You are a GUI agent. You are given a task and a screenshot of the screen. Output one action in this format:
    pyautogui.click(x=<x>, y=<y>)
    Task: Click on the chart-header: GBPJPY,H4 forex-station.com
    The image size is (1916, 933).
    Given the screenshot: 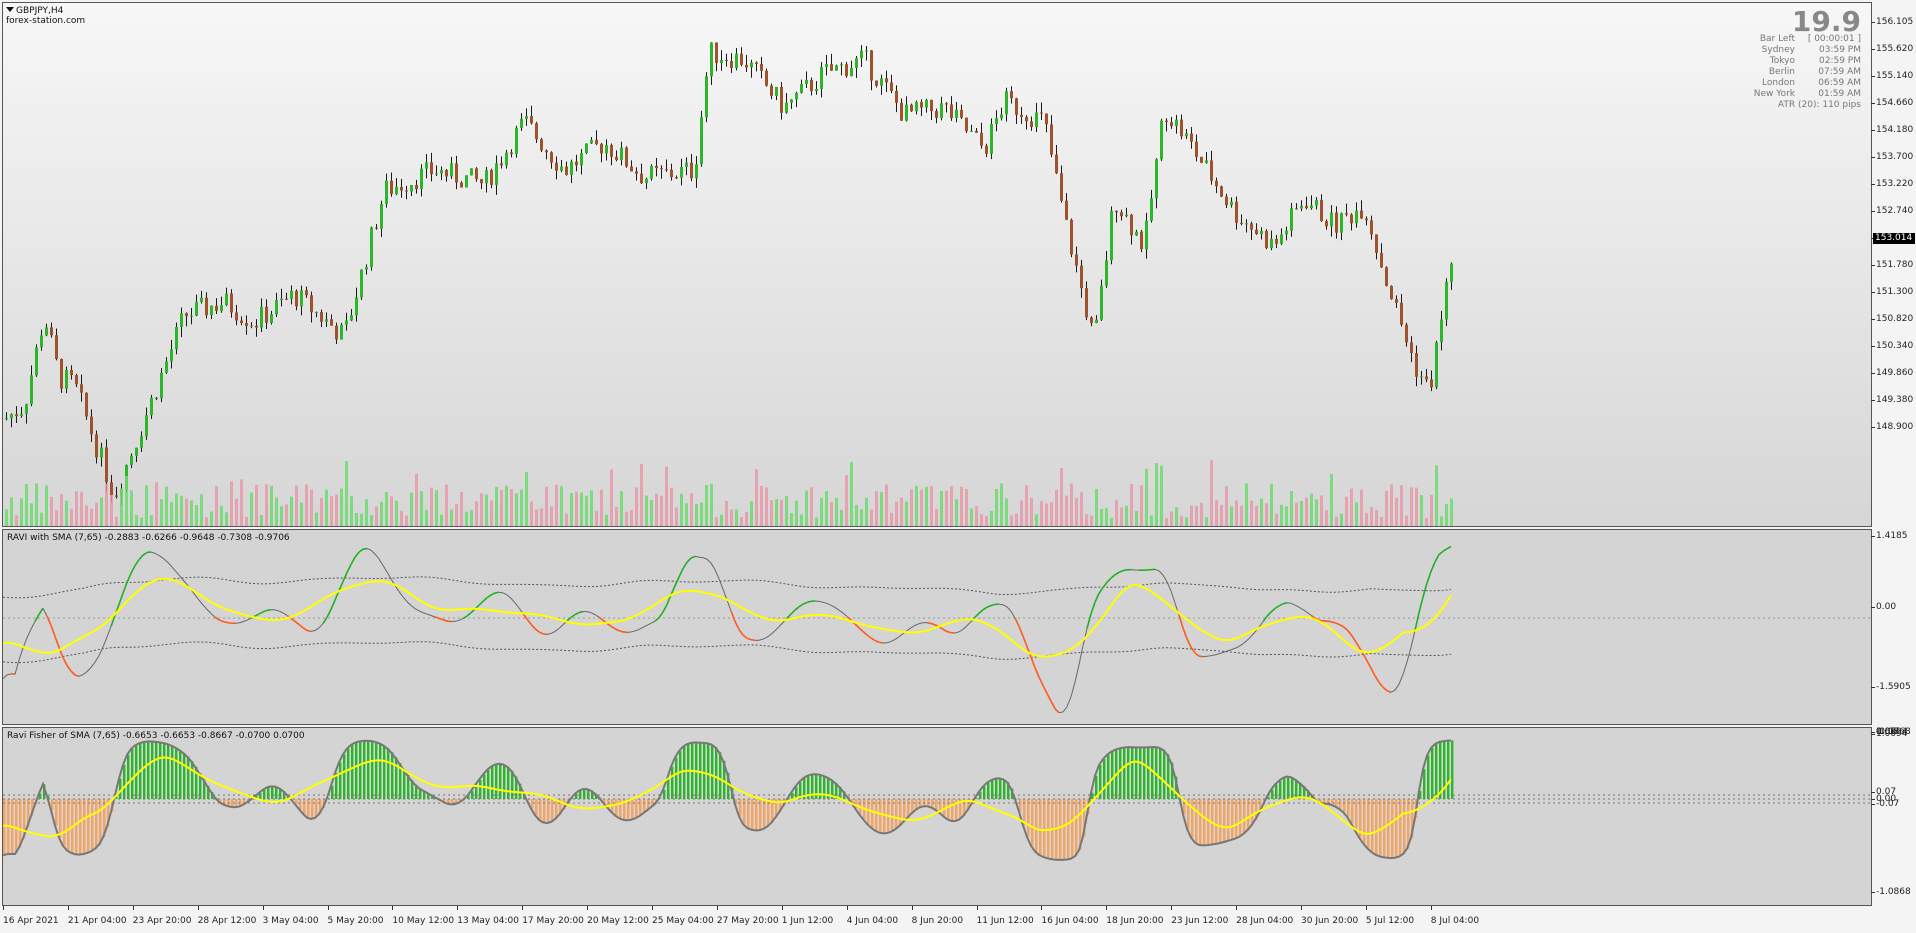 What is the action you would take?
    pyautogui.click(x=45, y=16)
    